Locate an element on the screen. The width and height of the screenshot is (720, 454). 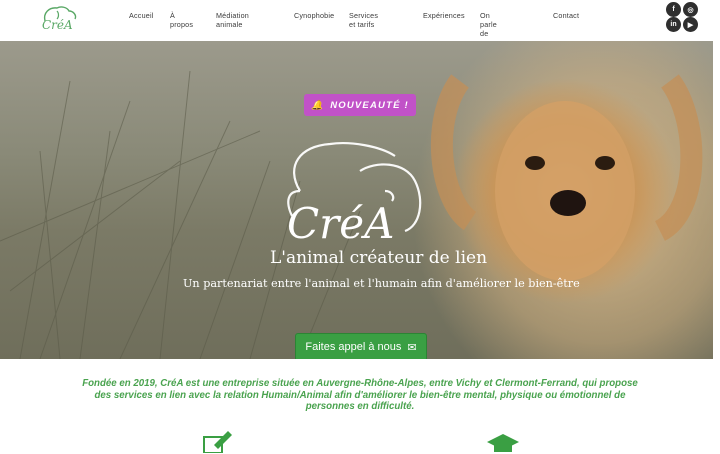
nav-accueil: Accueil is located at coordinates (141, 15).